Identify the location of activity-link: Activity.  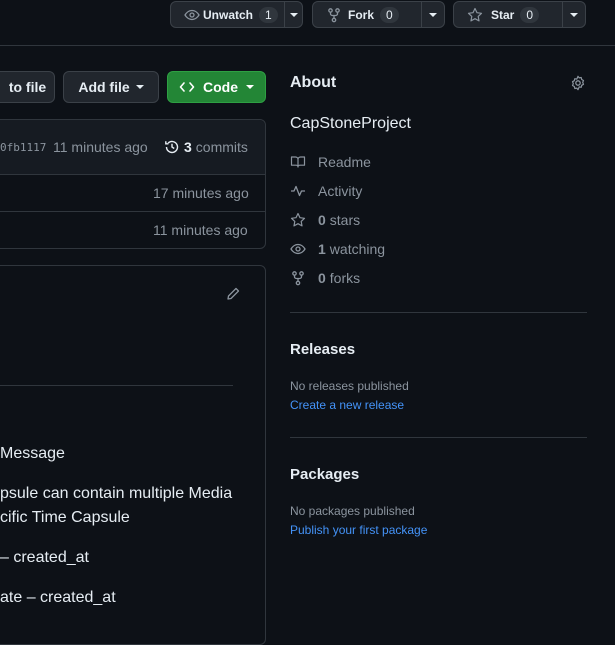
(326, 191).